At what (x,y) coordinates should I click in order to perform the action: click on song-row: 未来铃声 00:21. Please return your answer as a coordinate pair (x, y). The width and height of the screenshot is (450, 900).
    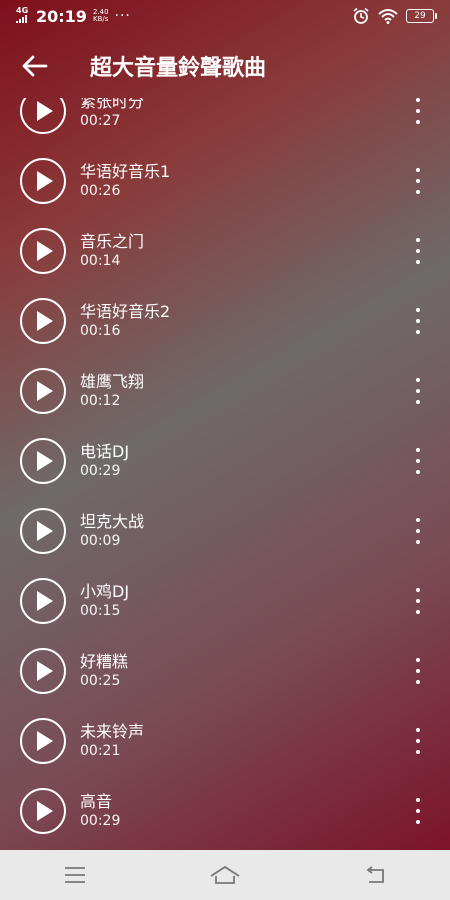
    Looking at the image, I should click on (225, 741).